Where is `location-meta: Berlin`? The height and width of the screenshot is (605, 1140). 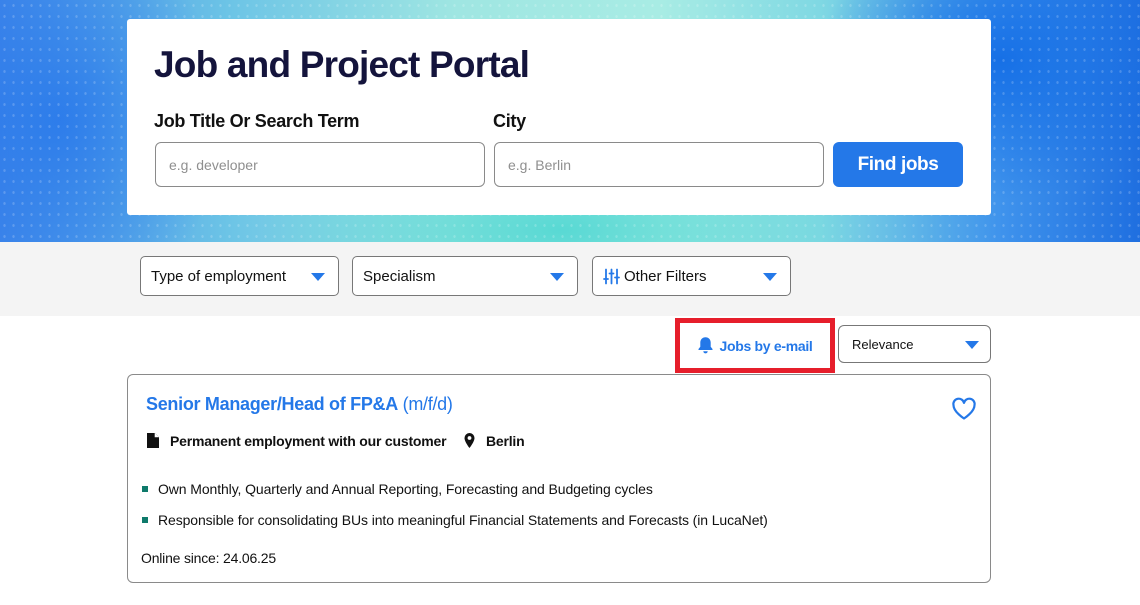
location-meta: Berlin is located at coordinates (494, 440).